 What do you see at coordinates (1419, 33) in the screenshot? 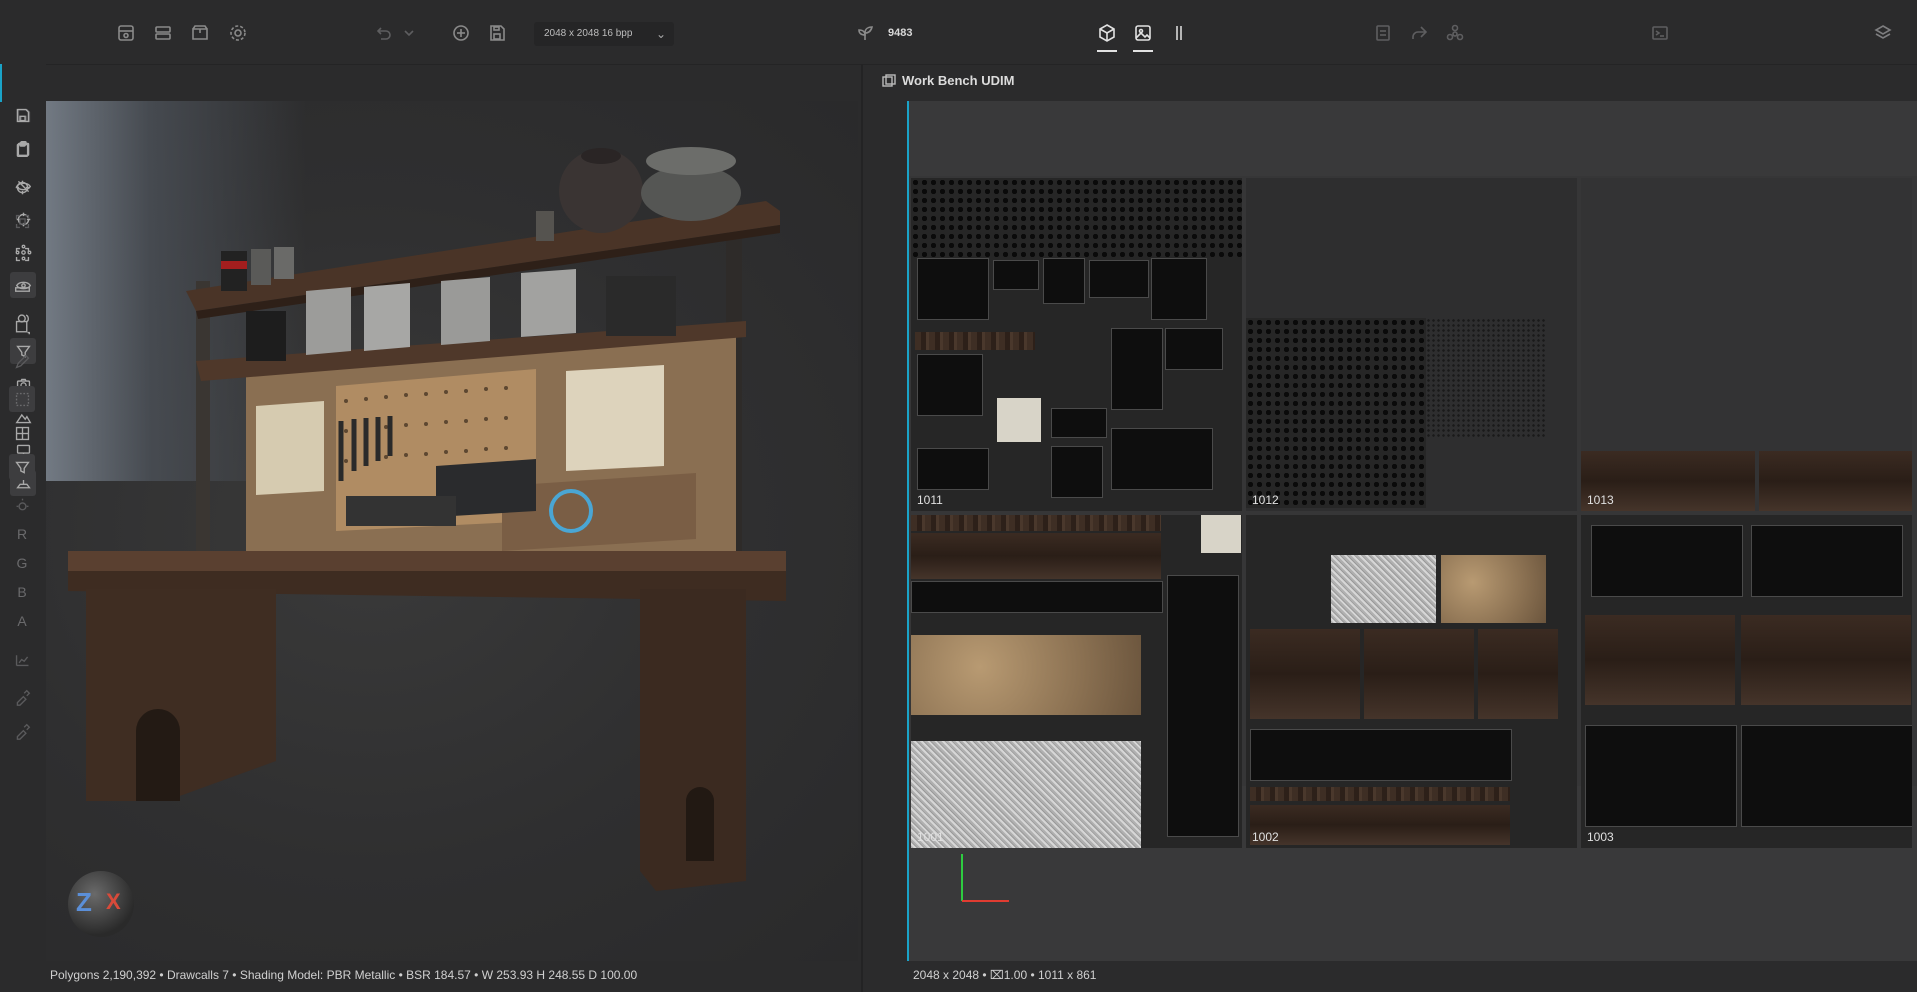
I see `share-icon` at bounding box center [1419, 33].